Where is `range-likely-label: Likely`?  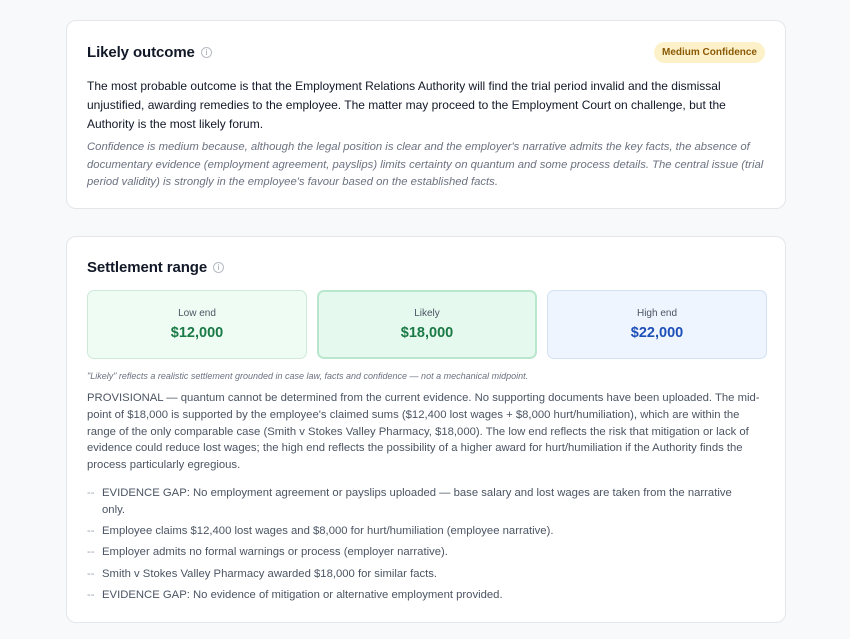
range-likely-label: Likely is located at coordinates (427, 313).